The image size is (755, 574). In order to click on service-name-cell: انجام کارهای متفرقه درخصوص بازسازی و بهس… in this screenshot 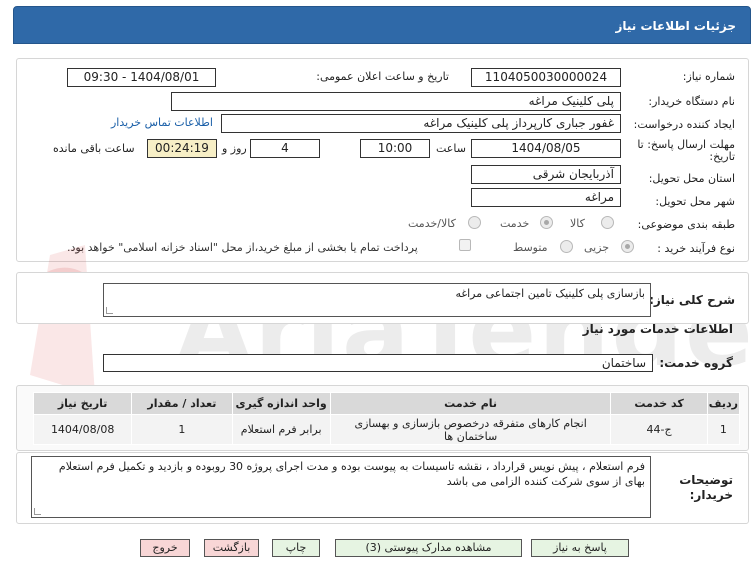, I will do `click(470, 429)`.